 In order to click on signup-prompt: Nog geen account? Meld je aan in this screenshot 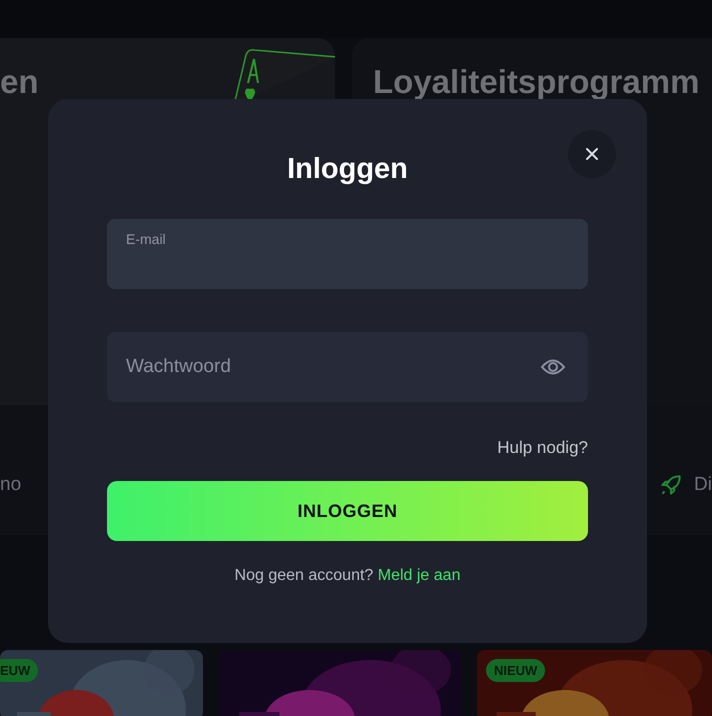, I will do `click(348, 576)`.